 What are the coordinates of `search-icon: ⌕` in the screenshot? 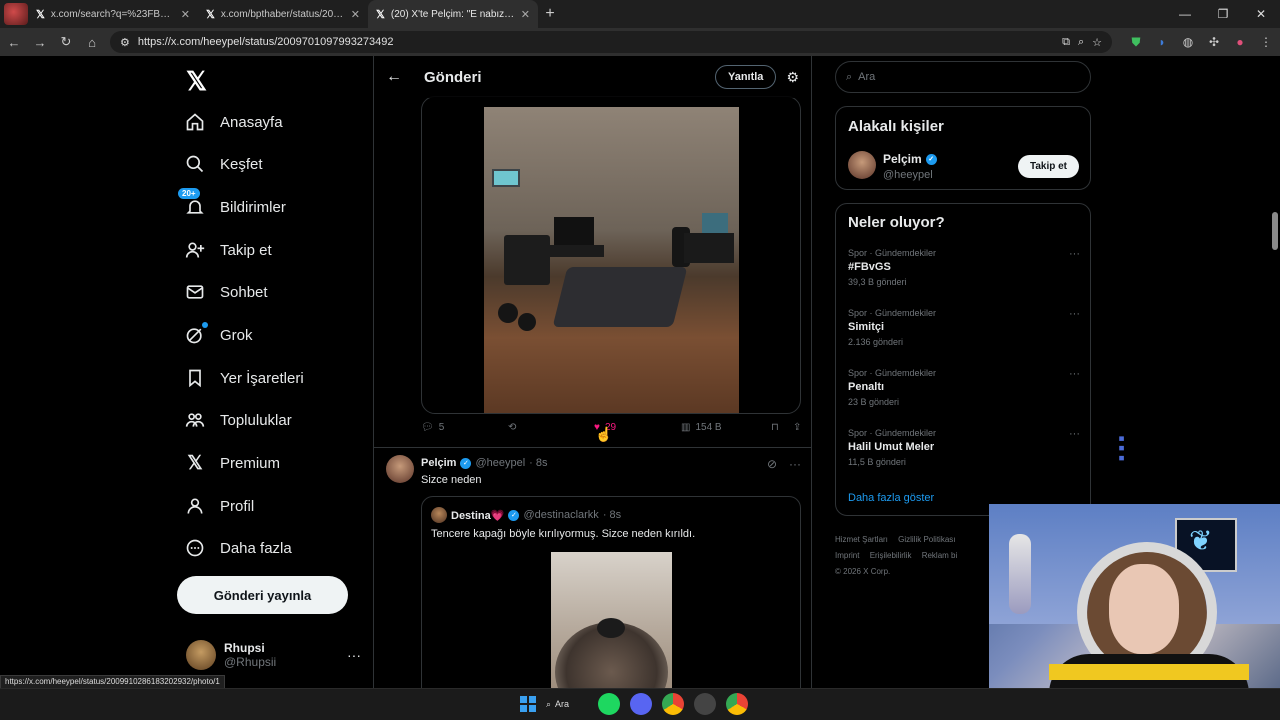 It's located at (849, 76).